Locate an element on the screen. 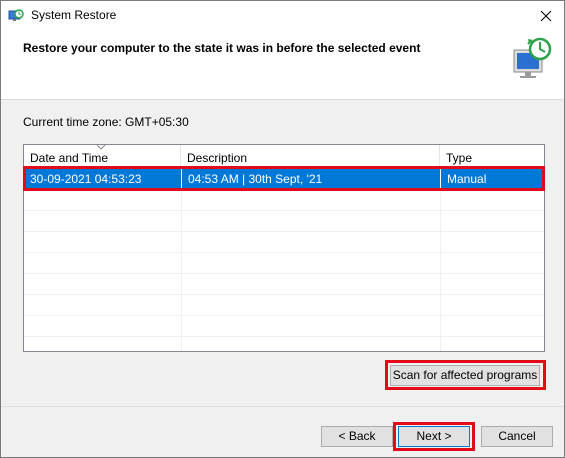 The width and height of the screenshot is (565, 458). sort-chevron-down-icon is located at coordinates (101, 147).